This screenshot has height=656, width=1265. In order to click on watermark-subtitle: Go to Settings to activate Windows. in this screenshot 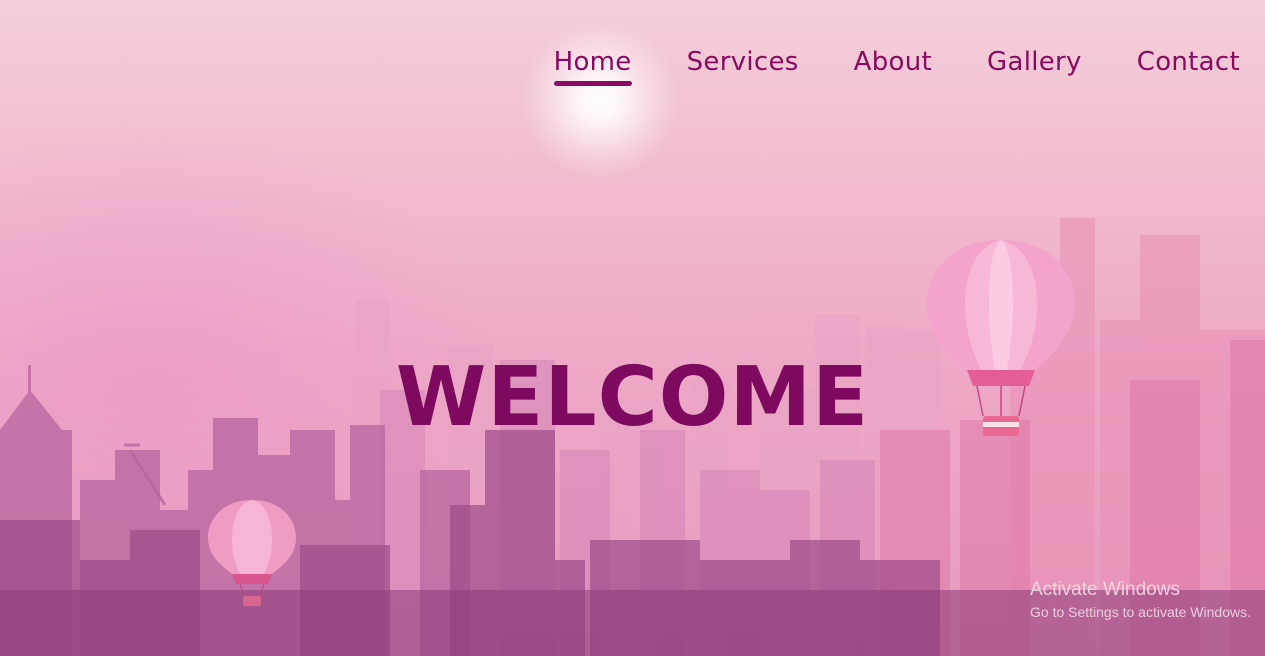, I will do `click(1140, 612)`.